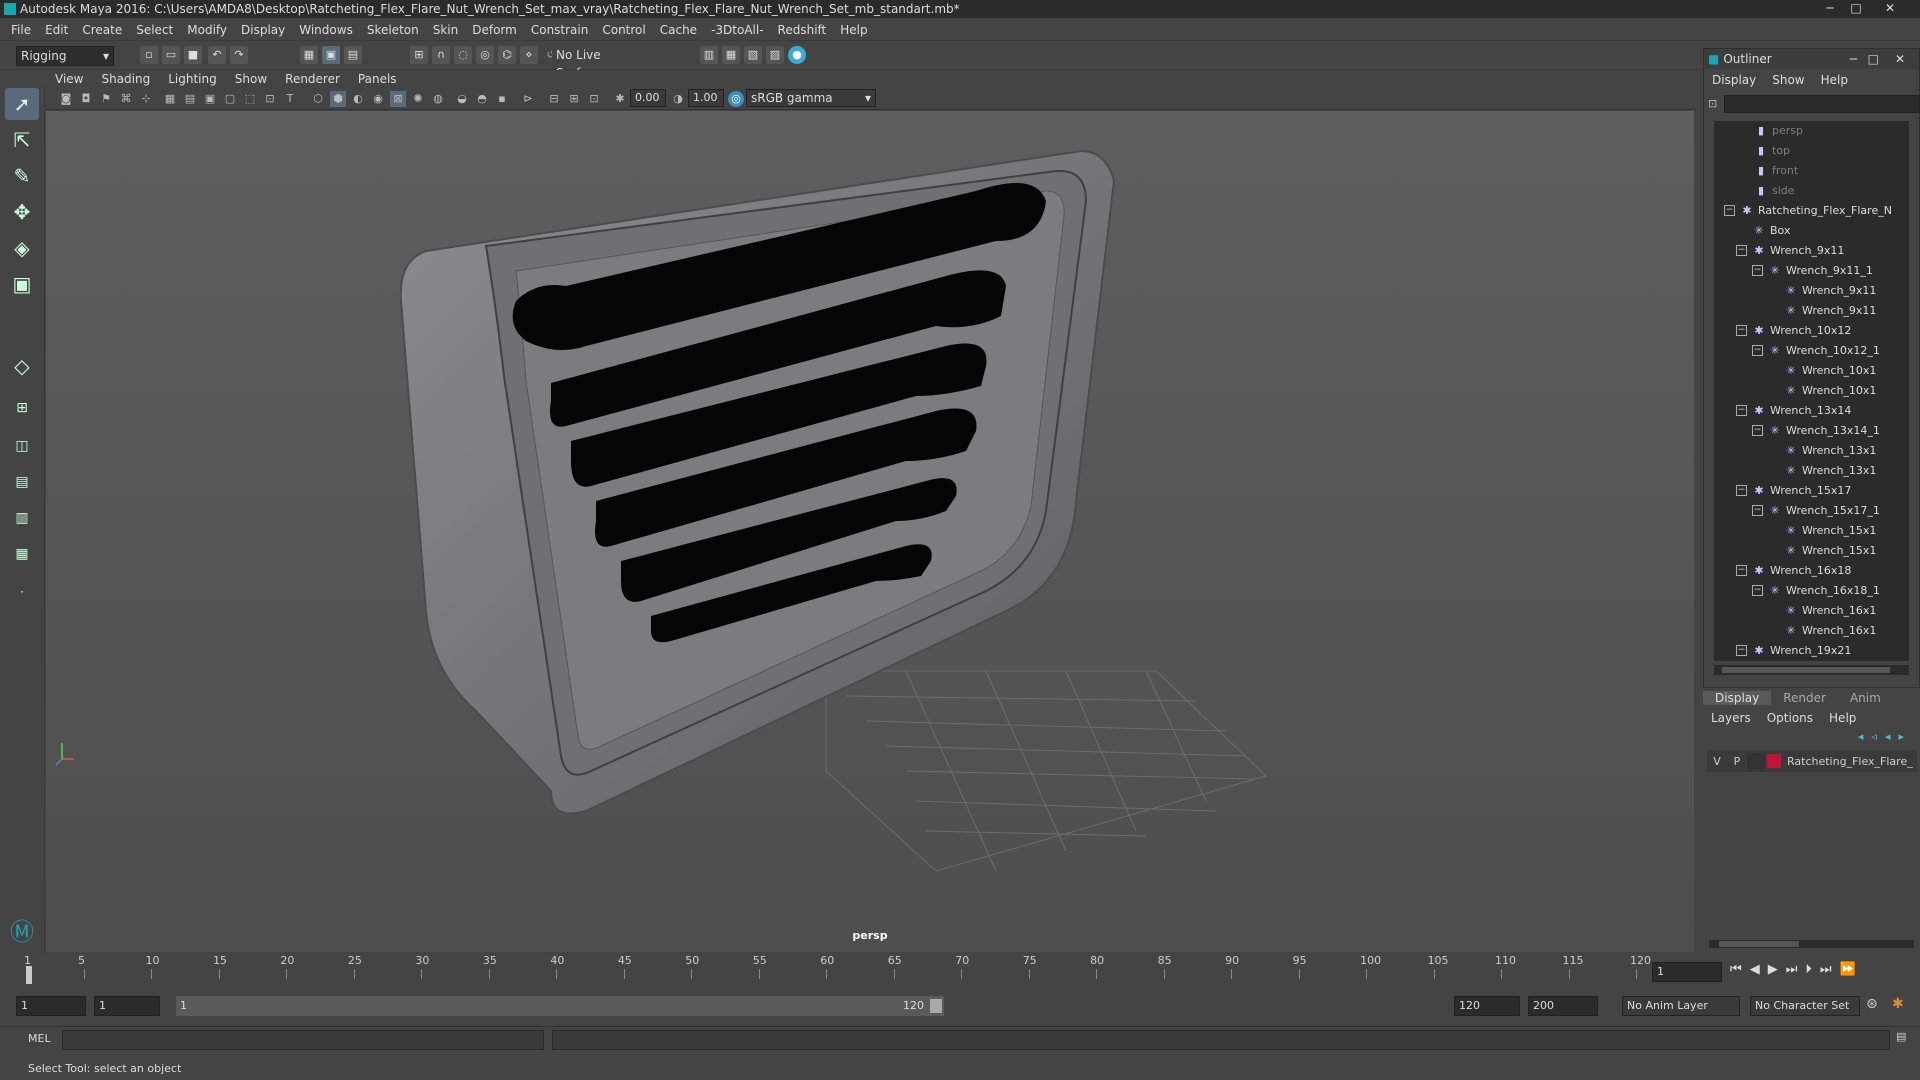  I want to click on exposure-field: 0.00, so click(648, 98).